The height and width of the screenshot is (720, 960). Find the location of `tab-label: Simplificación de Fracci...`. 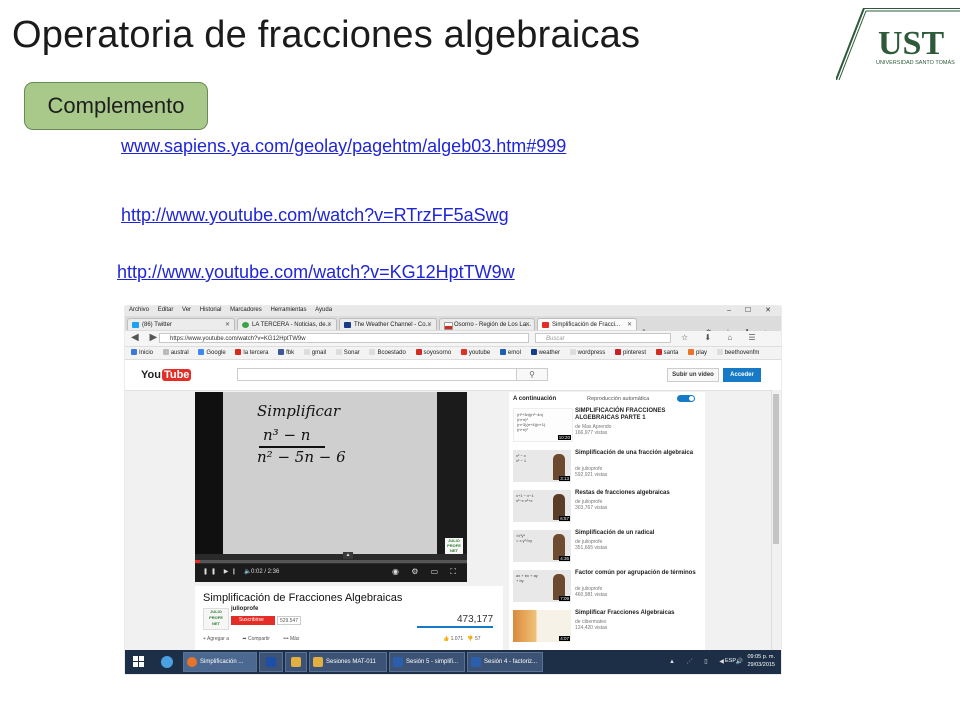

tab-label: Simplificación de Fracci... is located at coordinates (586, 325).